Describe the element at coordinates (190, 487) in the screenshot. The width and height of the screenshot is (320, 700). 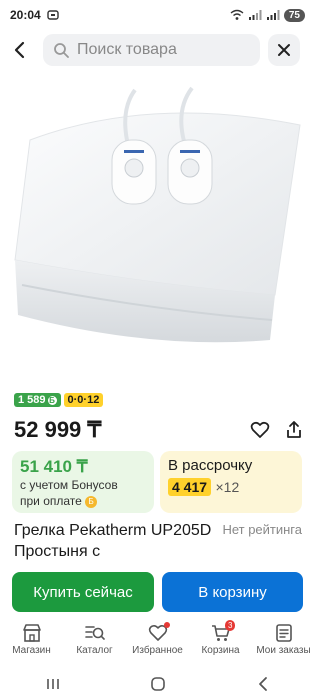
I see `installment-monthly: 4 417` at that location.